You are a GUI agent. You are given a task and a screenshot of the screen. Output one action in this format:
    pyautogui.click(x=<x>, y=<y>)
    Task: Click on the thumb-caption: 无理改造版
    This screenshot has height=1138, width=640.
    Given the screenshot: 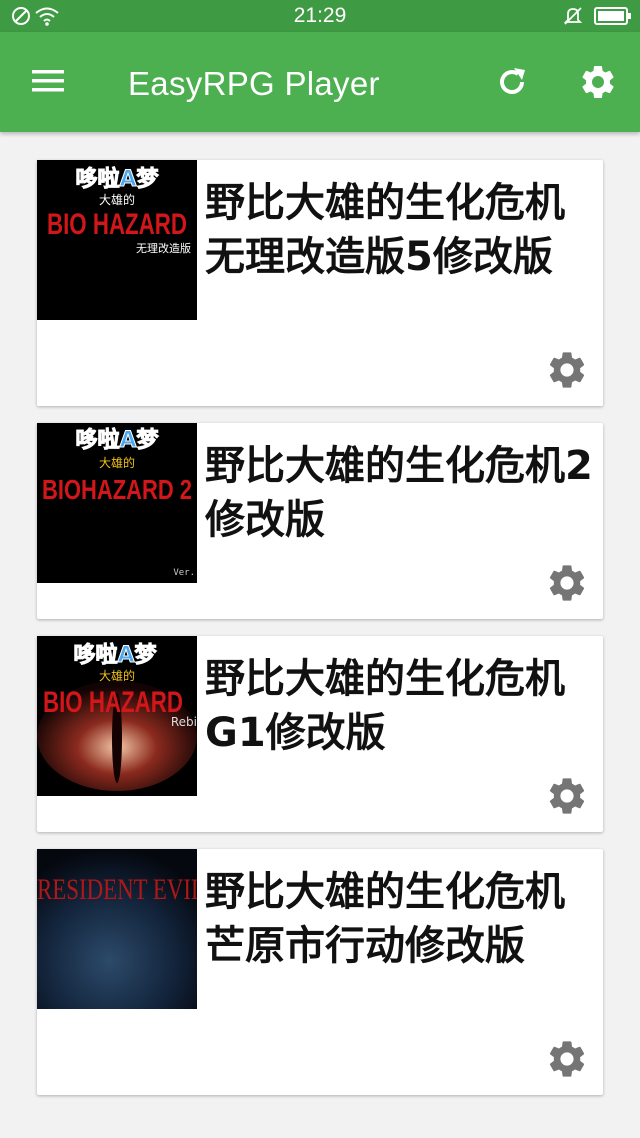 What is the action you would take?
    pyautogui.click(x=163, y=248)
    